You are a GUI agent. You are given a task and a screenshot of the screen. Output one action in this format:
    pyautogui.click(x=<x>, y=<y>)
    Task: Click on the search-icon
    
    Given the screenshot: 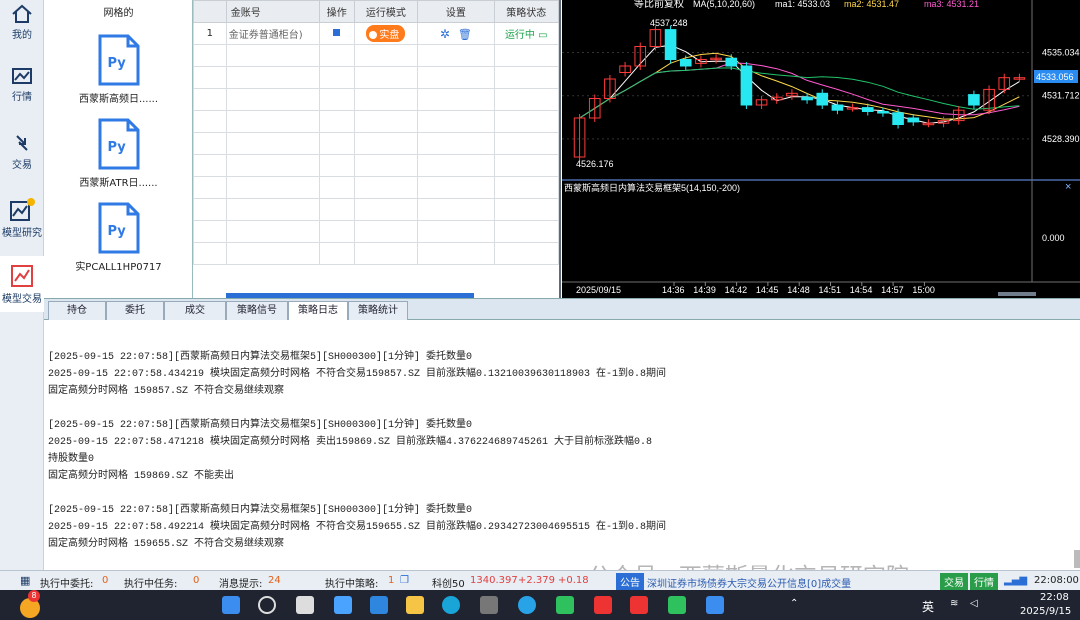 What is the action you would take?
    pyautogui.click(x=267, y=605)
    